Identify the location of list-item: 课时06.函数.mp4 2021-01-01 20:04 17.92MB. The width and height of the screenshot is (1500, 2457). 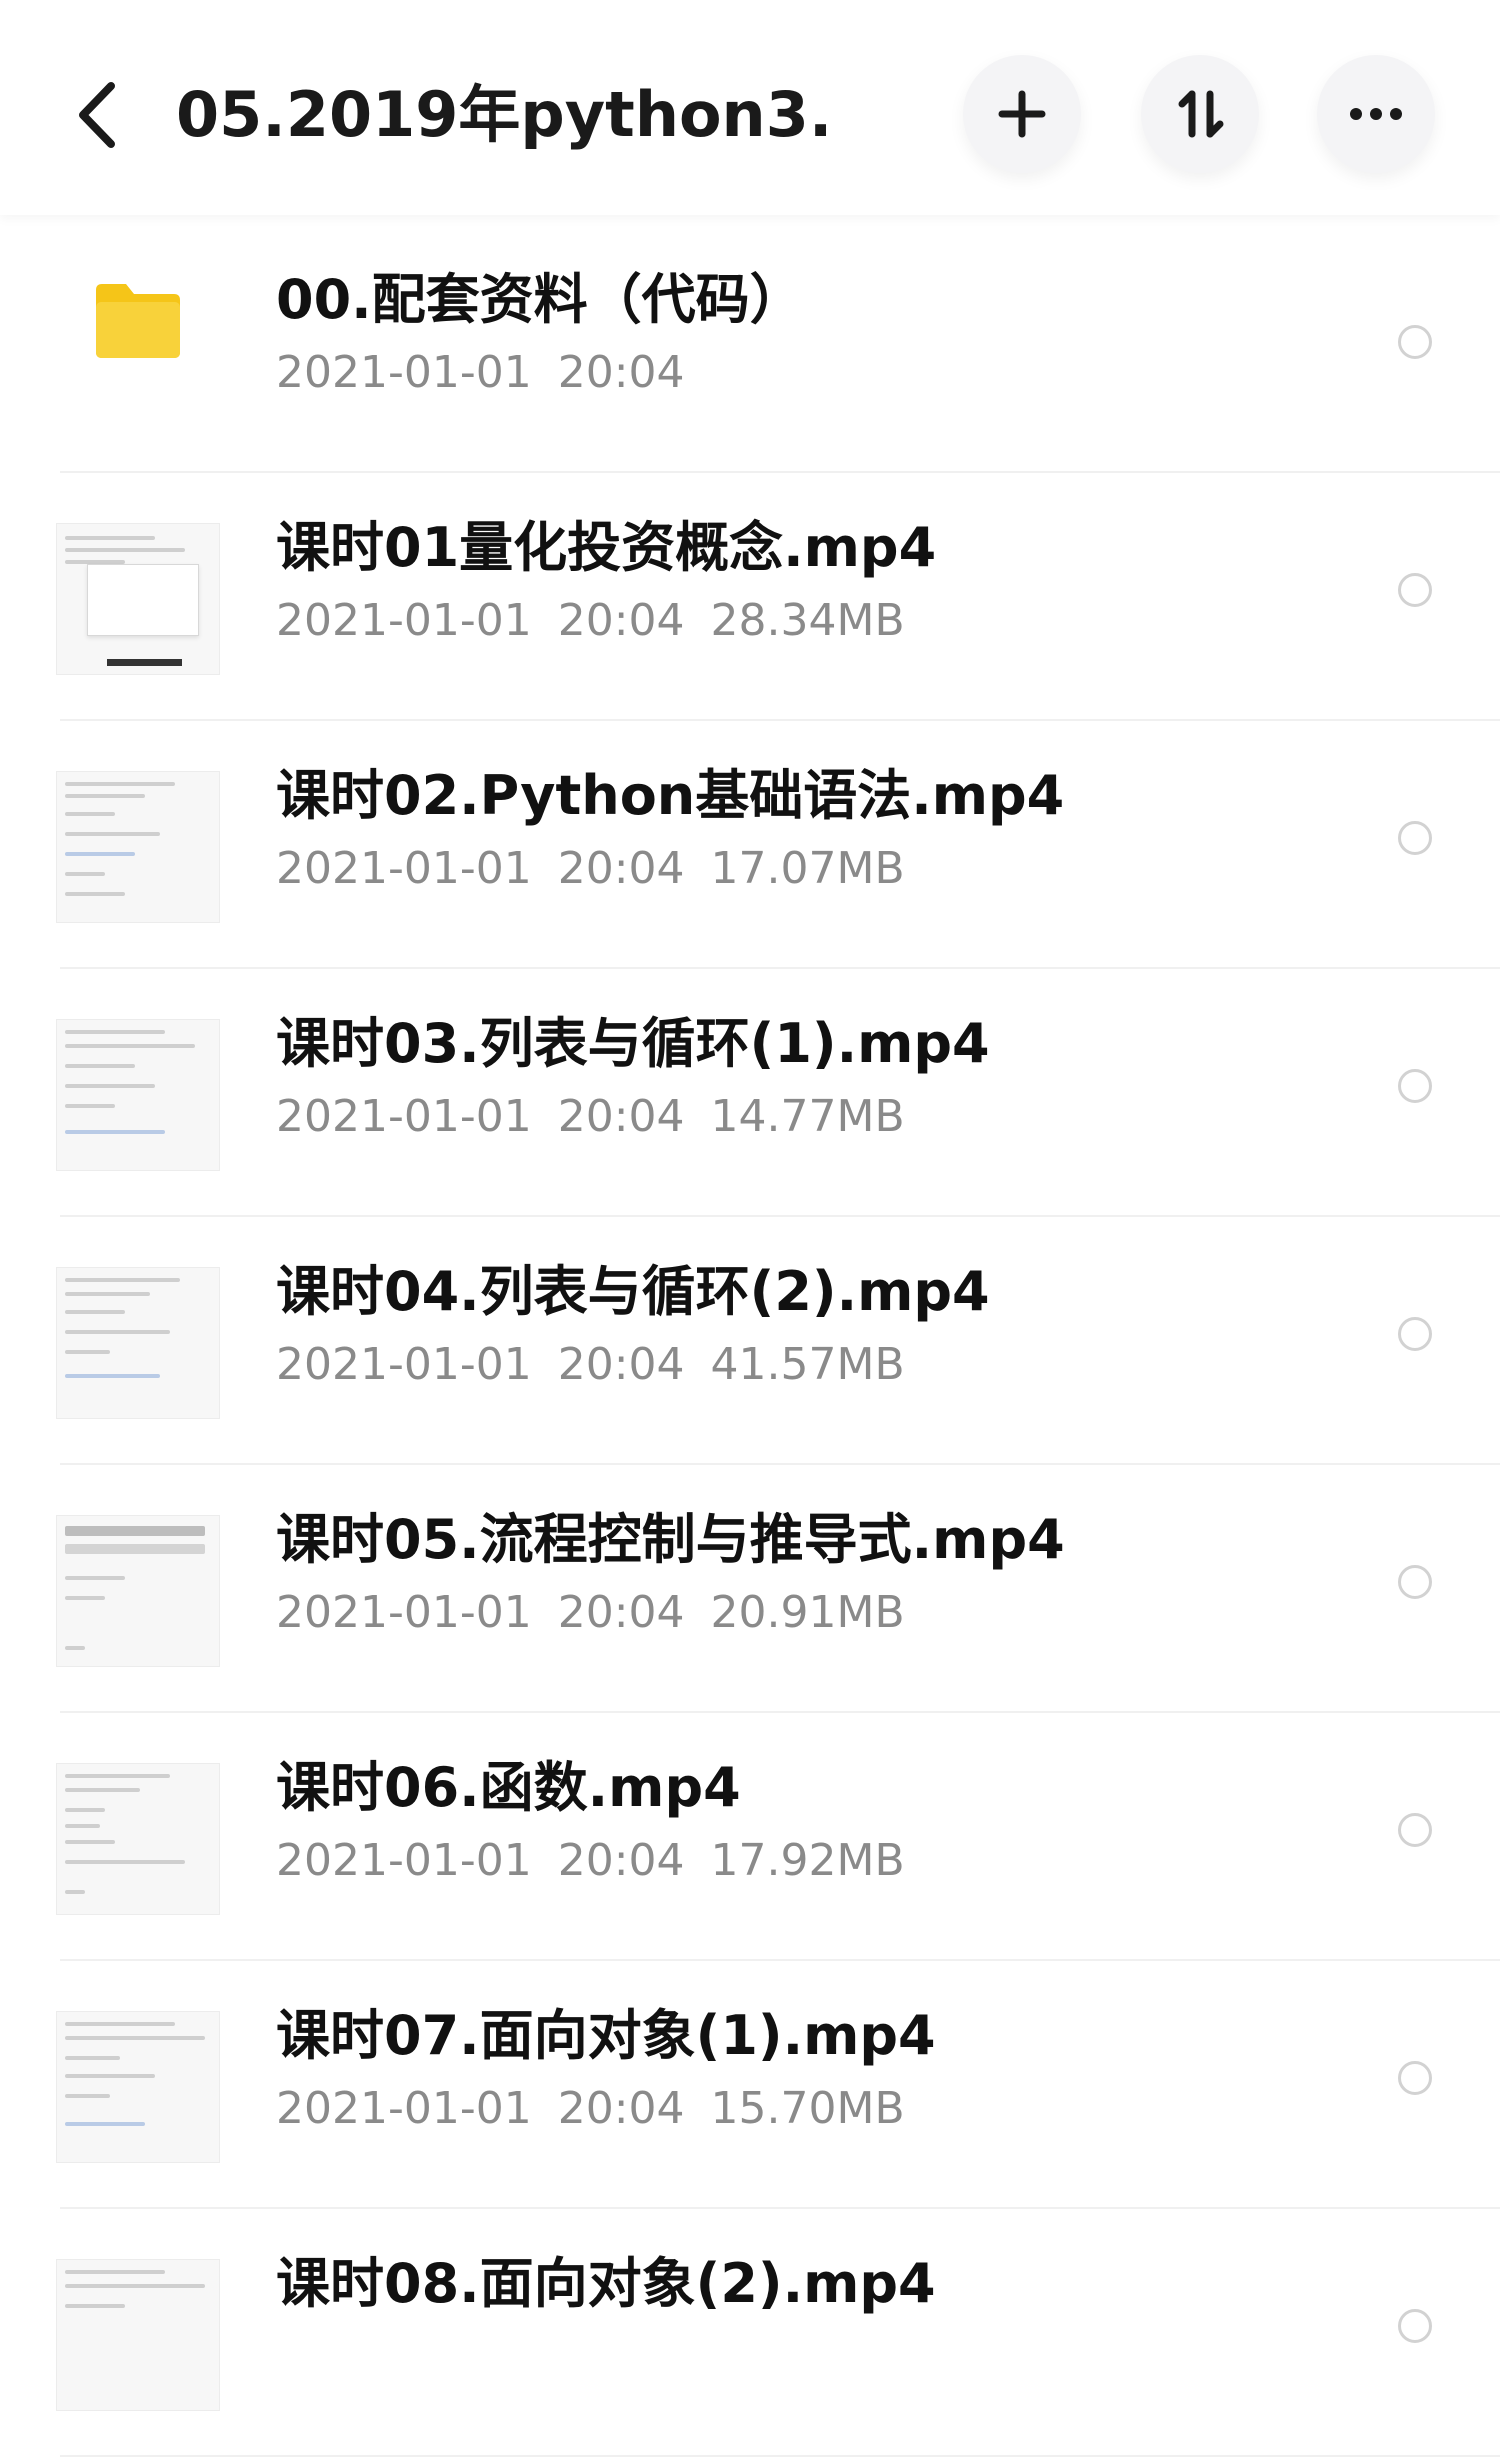
(750, 1837).